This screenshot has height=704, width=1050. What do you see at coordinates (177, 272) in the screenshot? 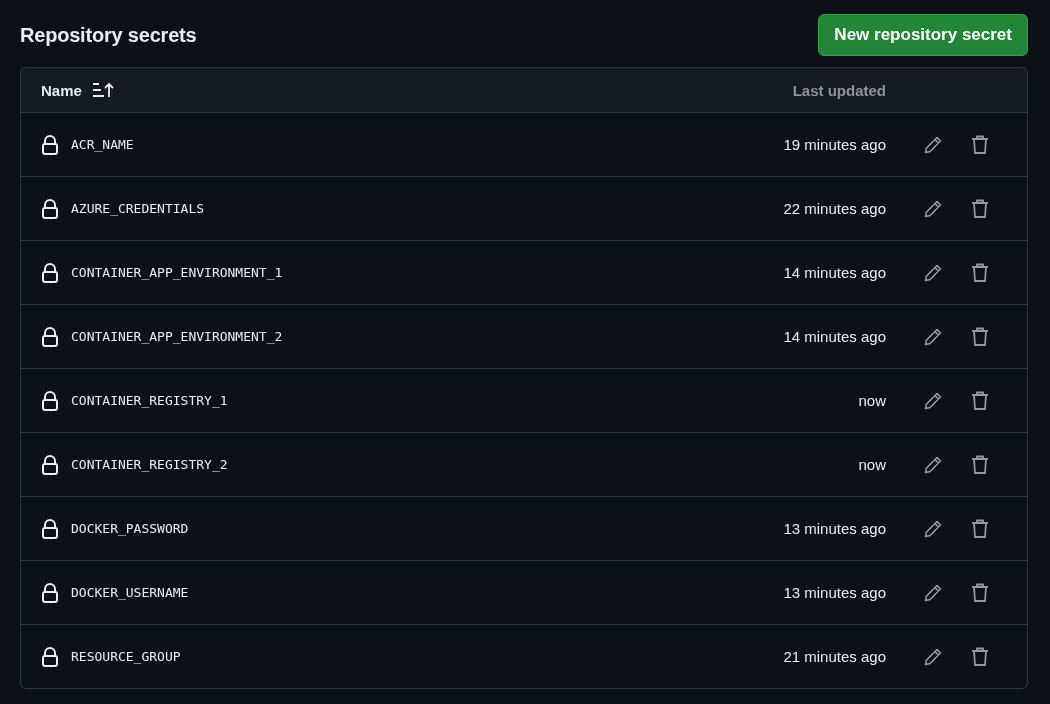
I see `secret-name: CONTAINER_APP_ENVIRONMENT_1` at bounding box center [177, 272].